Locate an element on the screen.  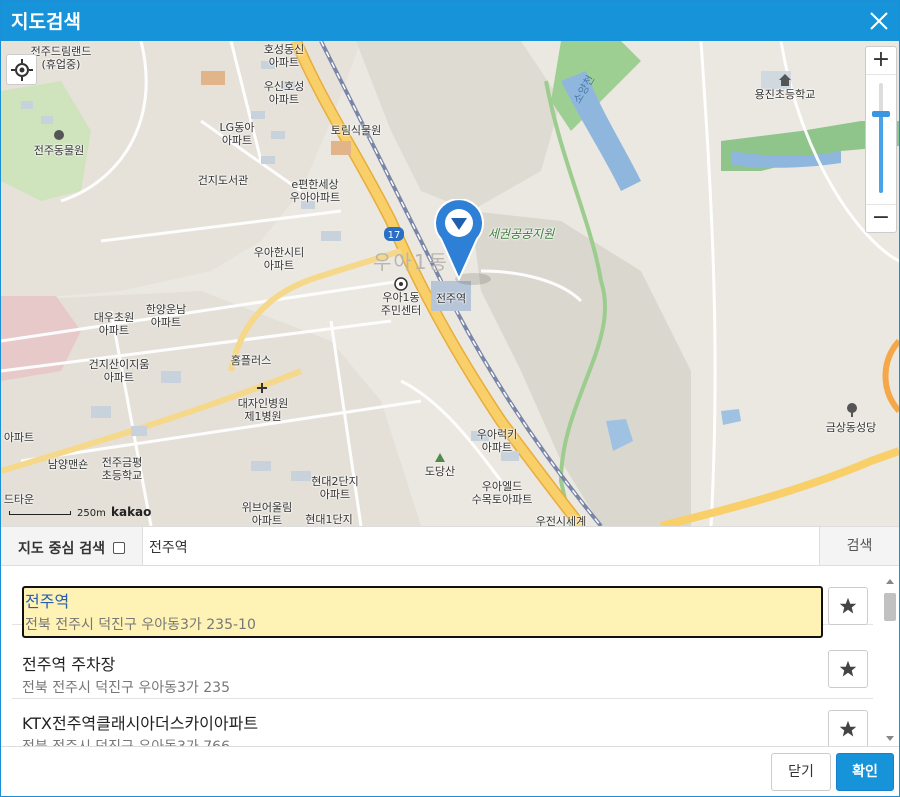
center-search-checkbox is located at coordinates (119, 548).